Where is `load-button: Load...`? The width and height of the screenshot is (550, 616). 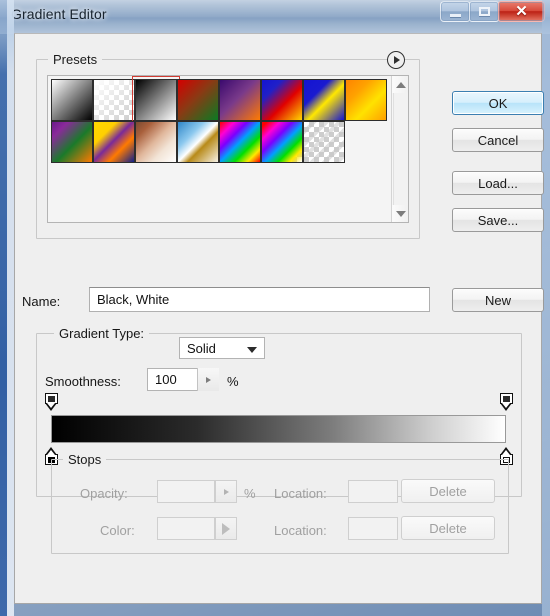
load-button: Load... is located at coordinates (498, 183).